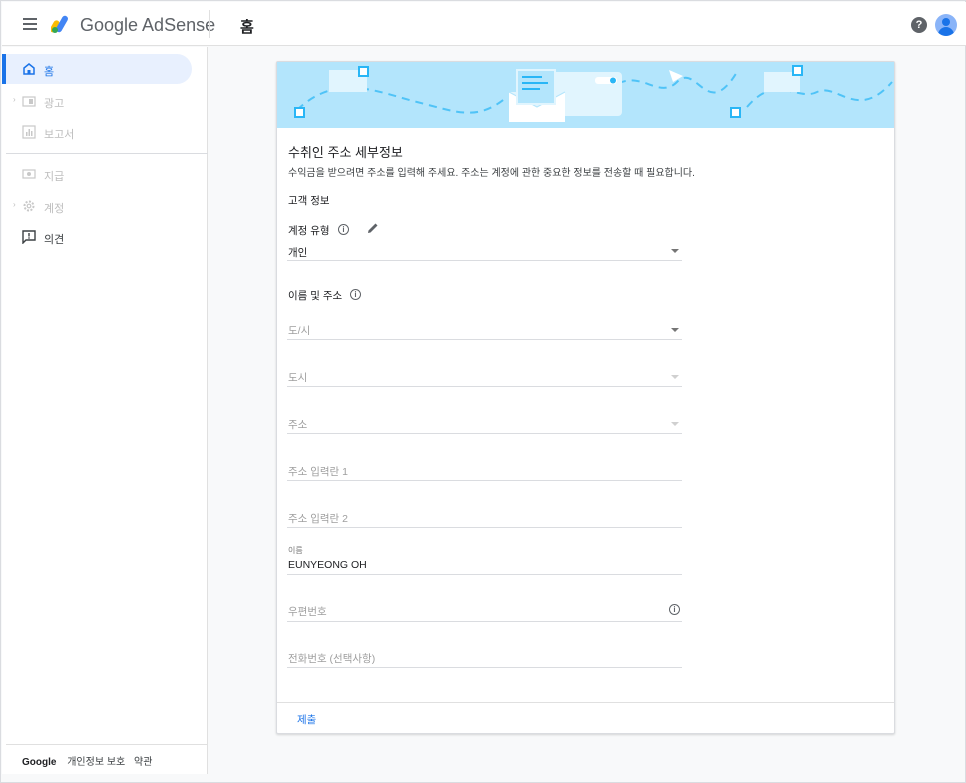 The height and width of the screenshot is (783, 966). Describe the element at coordinates (96, 762) in the screenshot. I see `privacy-link: 개인정보 보호` at that location.